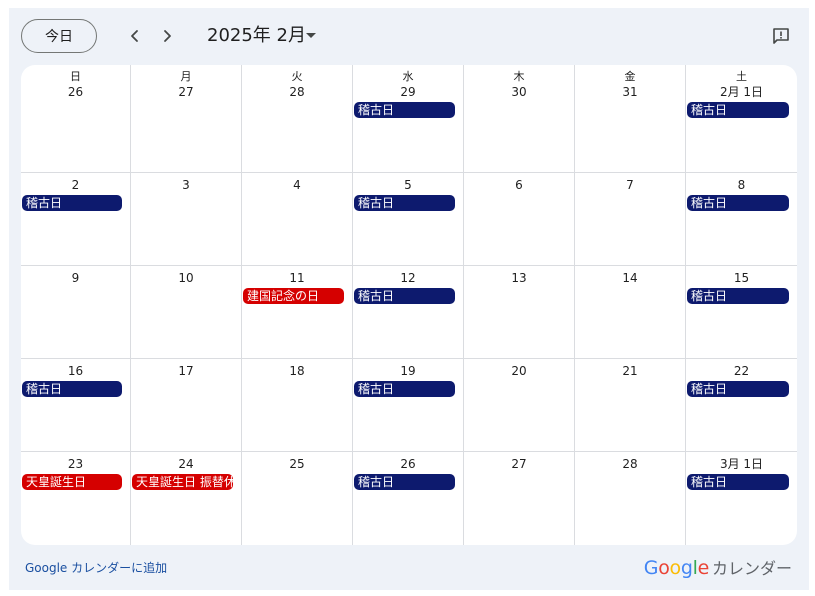  Describe the element at coordinates (72, 482) in the screenshot. I see `holiday-event-chip: 天皇誕生日` at that location.